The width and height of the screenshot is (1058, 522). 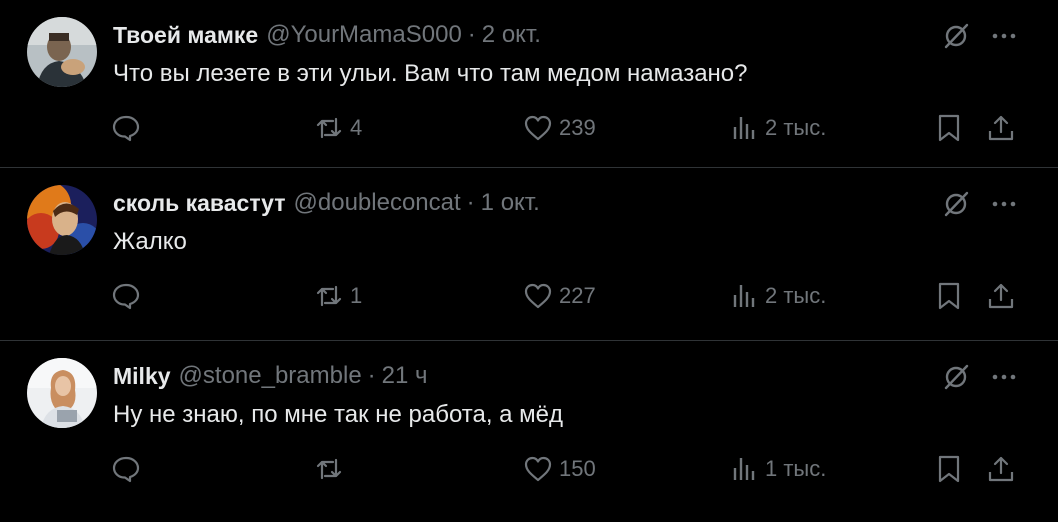 I want to click on post-header: сколь кавастут @doubleconcat · 1 окт., so click(x=326, y=203).